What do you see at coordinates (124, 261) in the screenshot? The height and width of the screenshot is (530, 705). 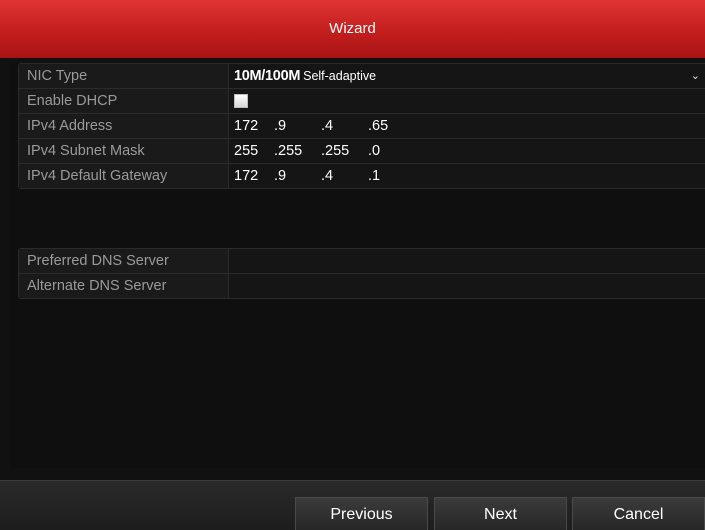 I see `preferred-dns-label: Preferred DNS Server` at bounding box center [124, 261].